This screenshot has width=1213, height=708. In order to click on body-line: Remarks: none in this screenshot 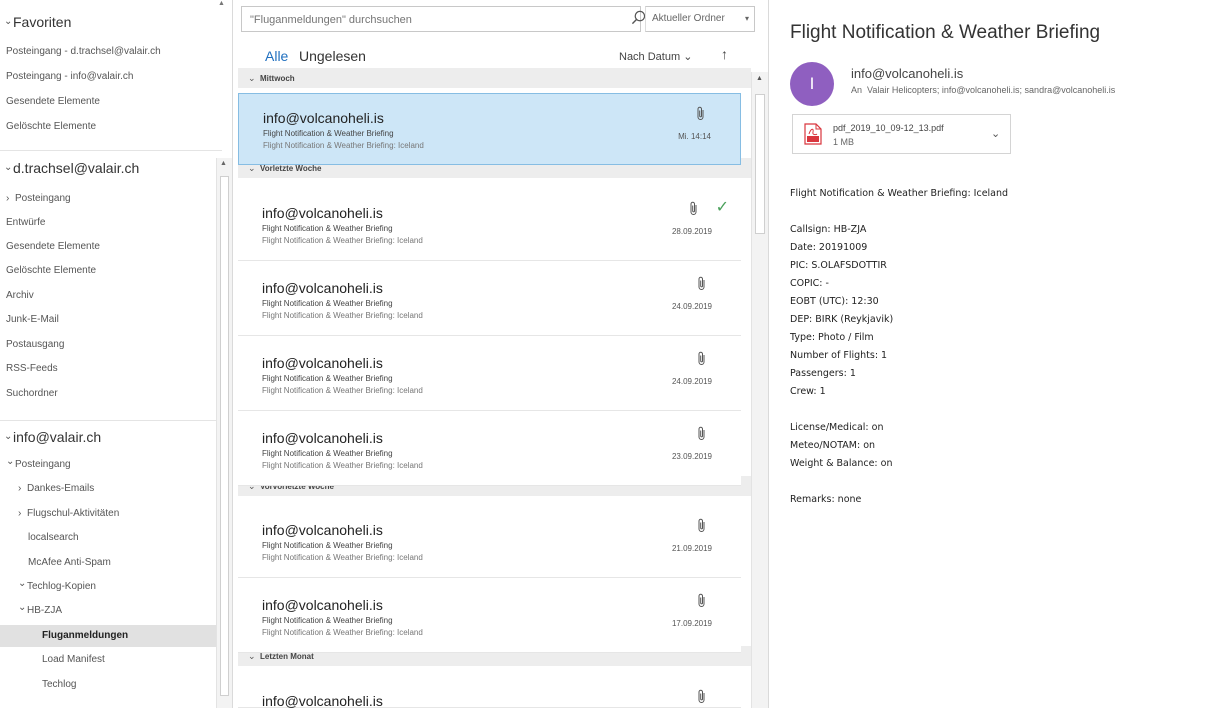, I will do `click(826, 499)`.